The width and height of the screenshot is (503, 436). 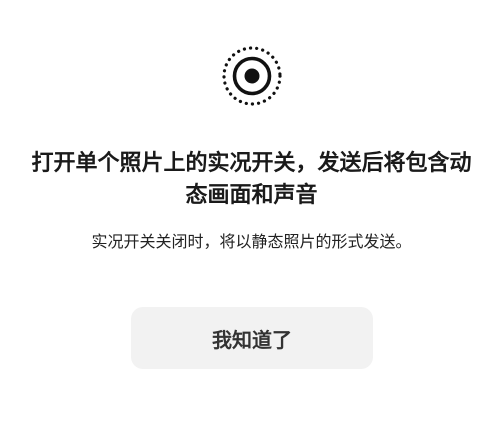 I want to click on live-photo-icon-graphic, so click(x=251, y=76).